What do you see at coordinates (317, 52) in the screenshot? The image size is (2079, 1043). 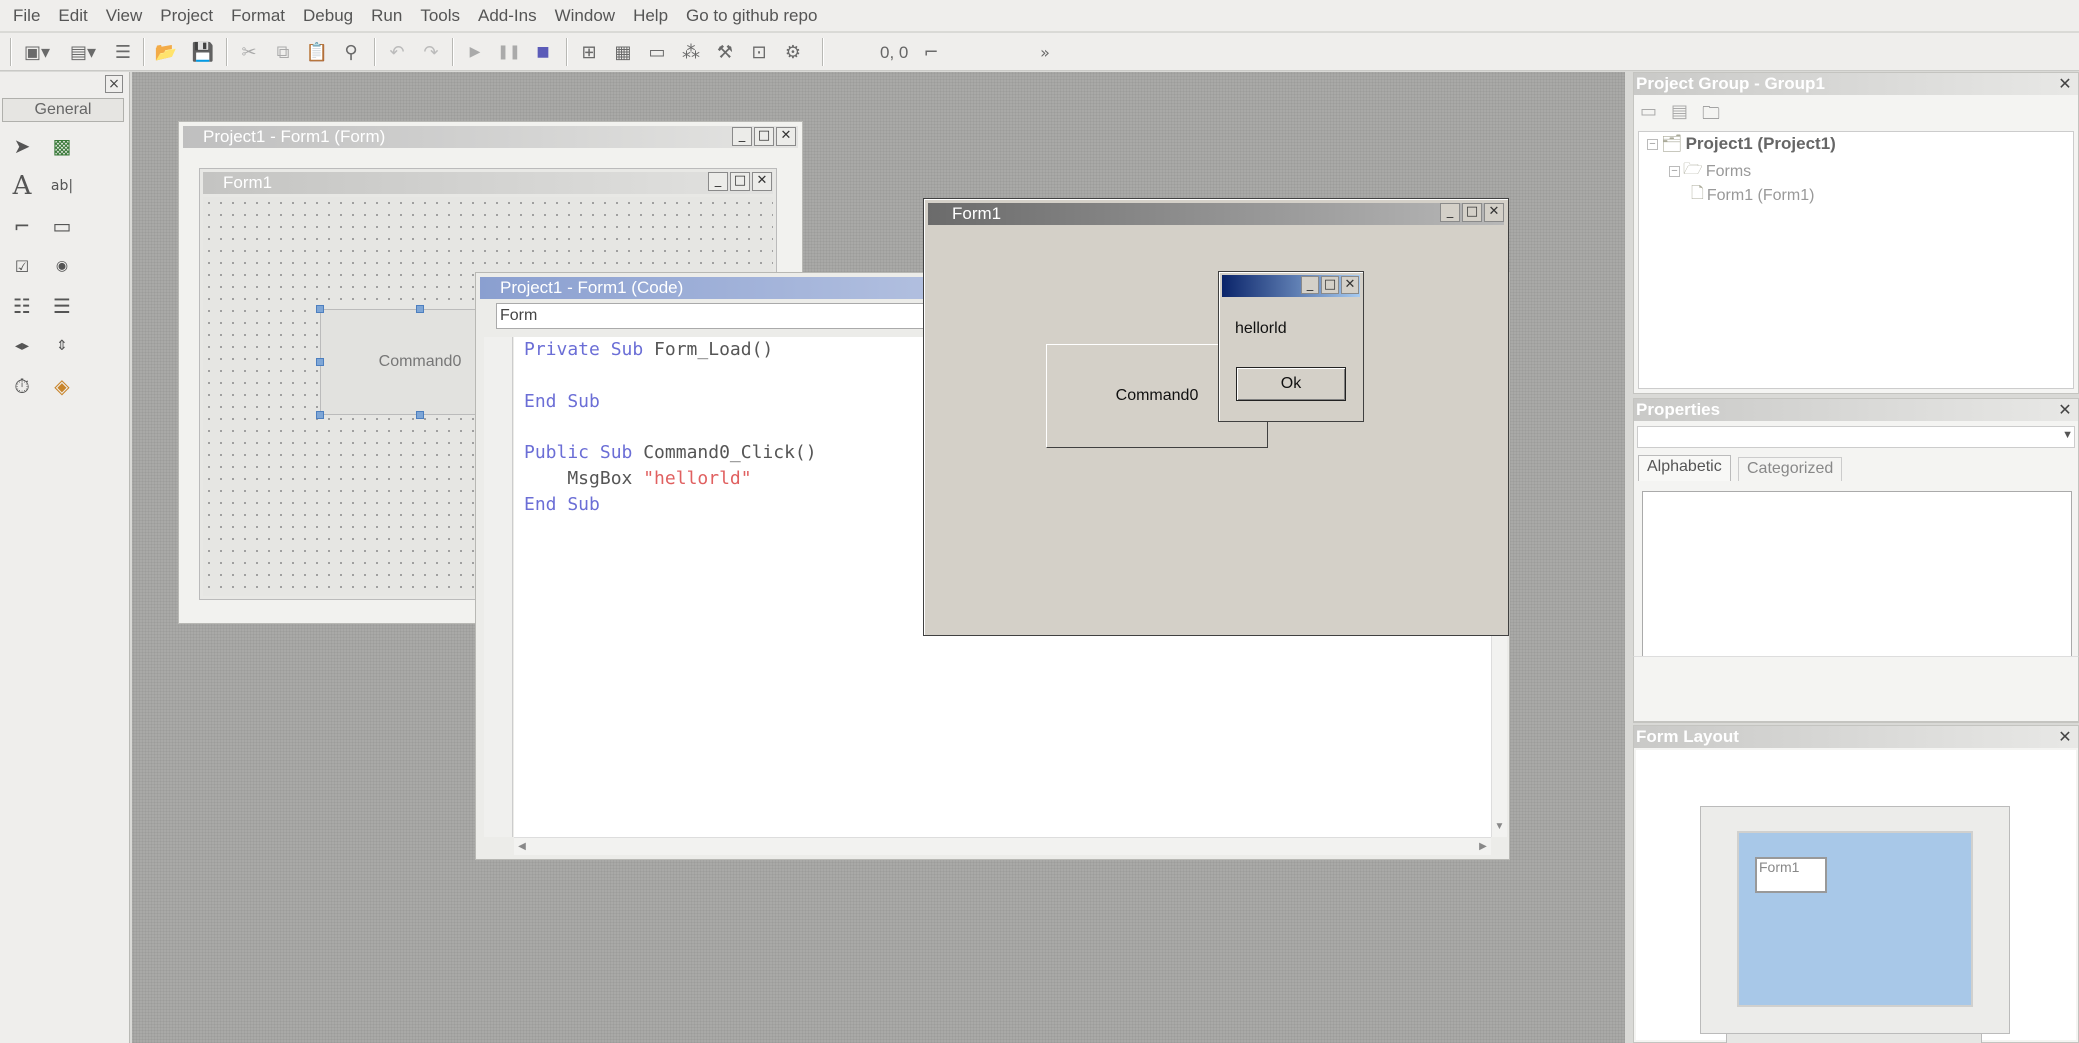 I see `paste-icon: 📋` at bounding box center [317, 52].